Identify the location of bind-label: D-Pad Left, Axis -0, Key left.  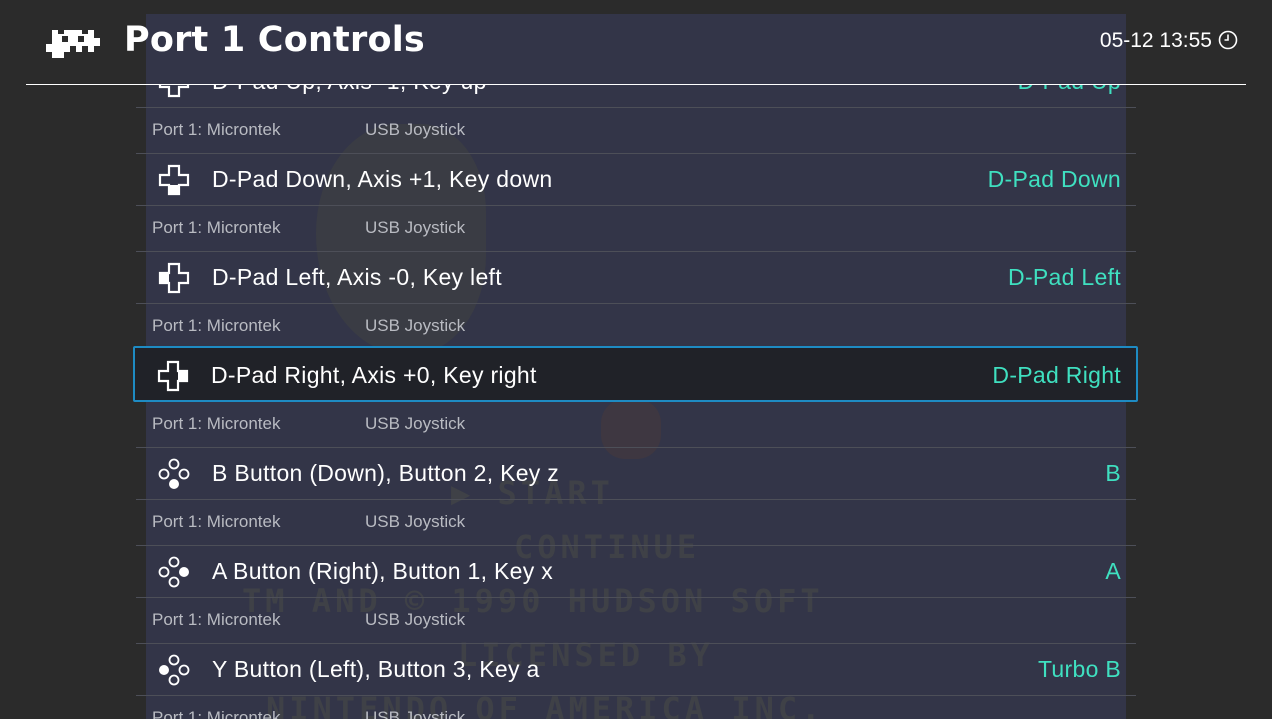
(357, 277).